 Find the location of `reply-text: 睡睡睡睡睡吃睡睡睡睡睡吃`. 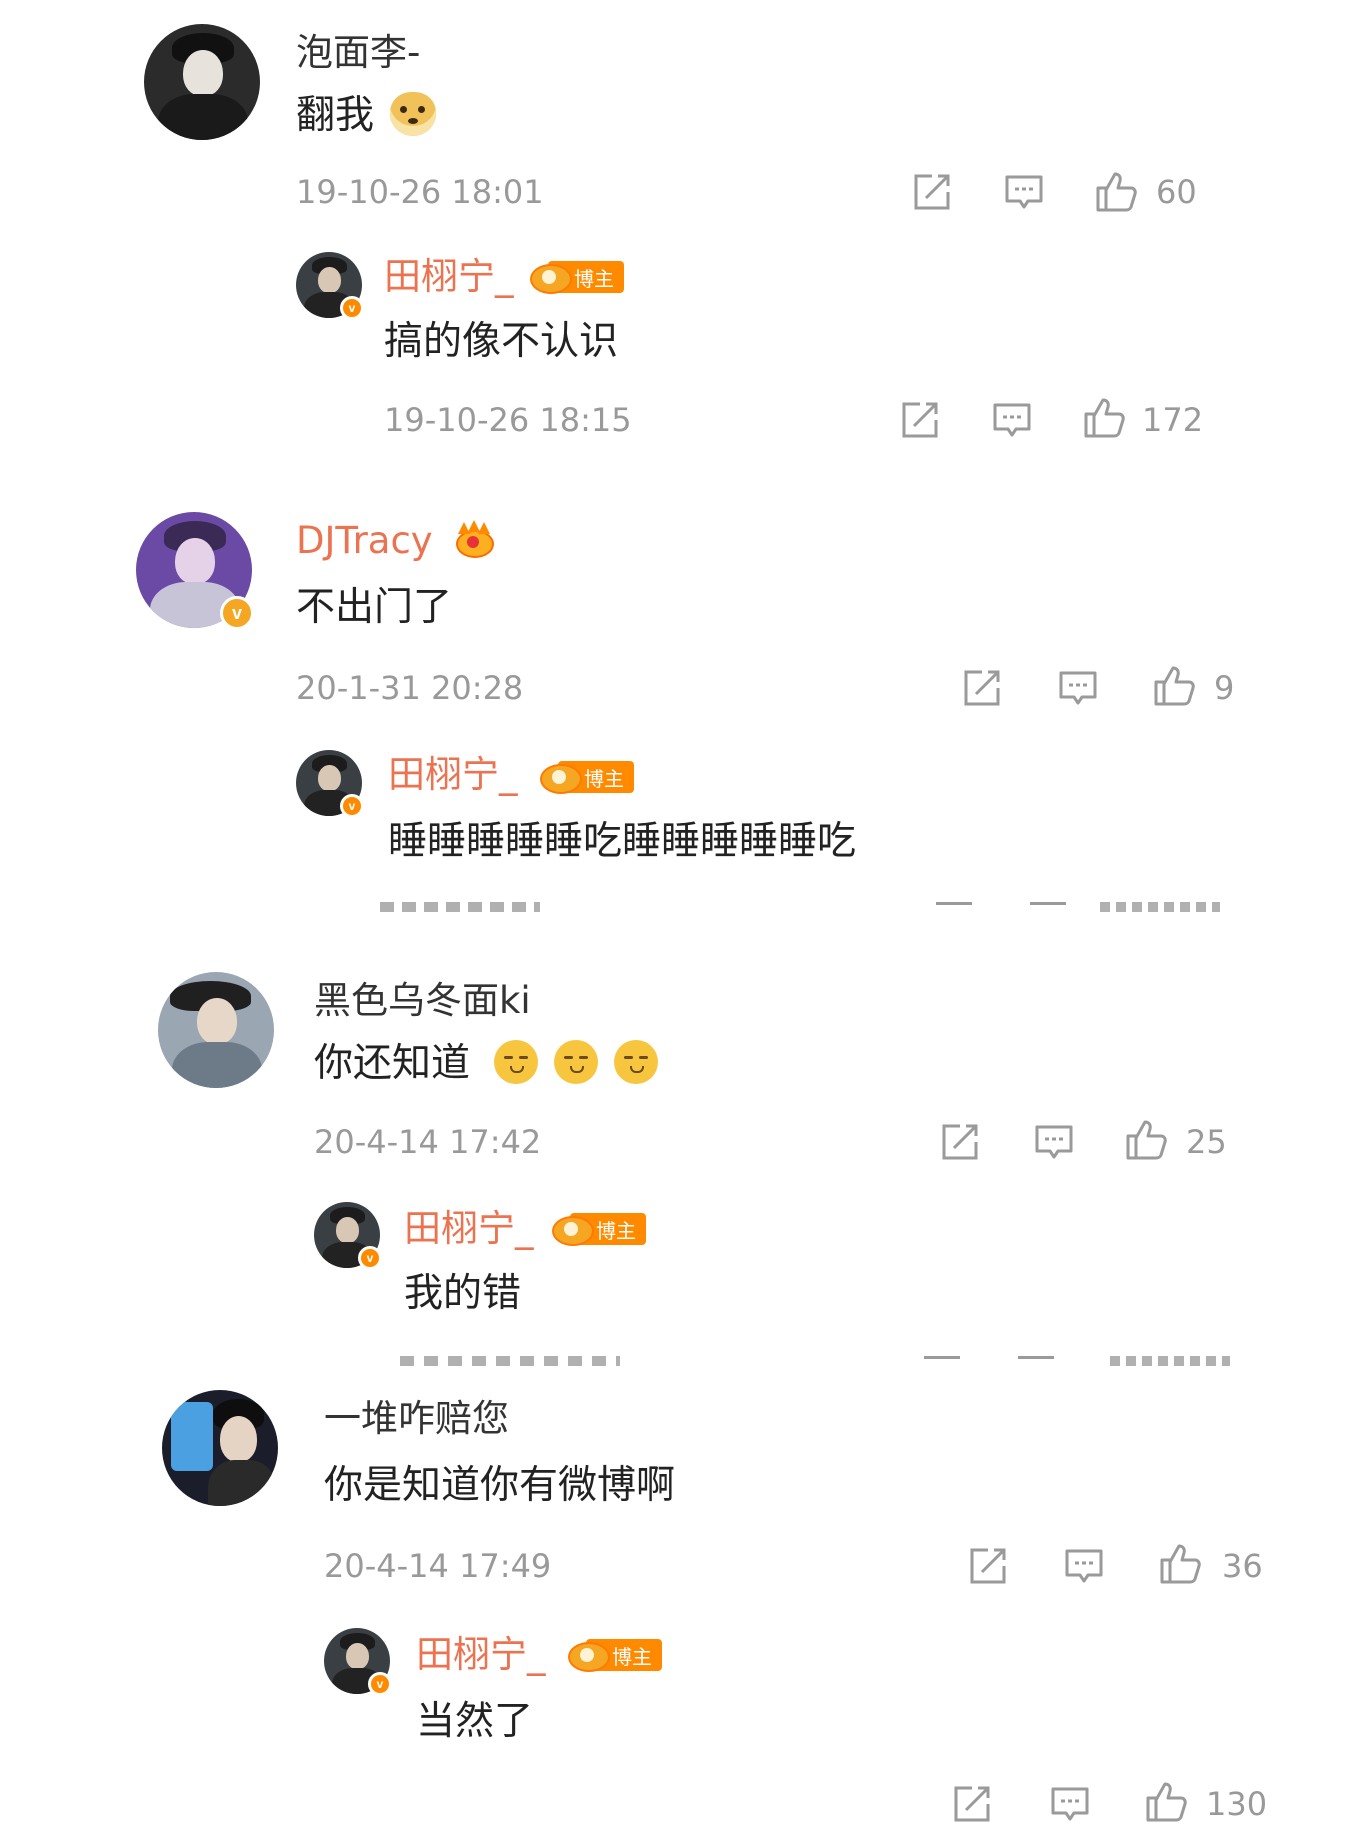

reply-text: 睡睡睡睡睡吃睡睡睡睡睡吃 is located at coordinates (622, 841).